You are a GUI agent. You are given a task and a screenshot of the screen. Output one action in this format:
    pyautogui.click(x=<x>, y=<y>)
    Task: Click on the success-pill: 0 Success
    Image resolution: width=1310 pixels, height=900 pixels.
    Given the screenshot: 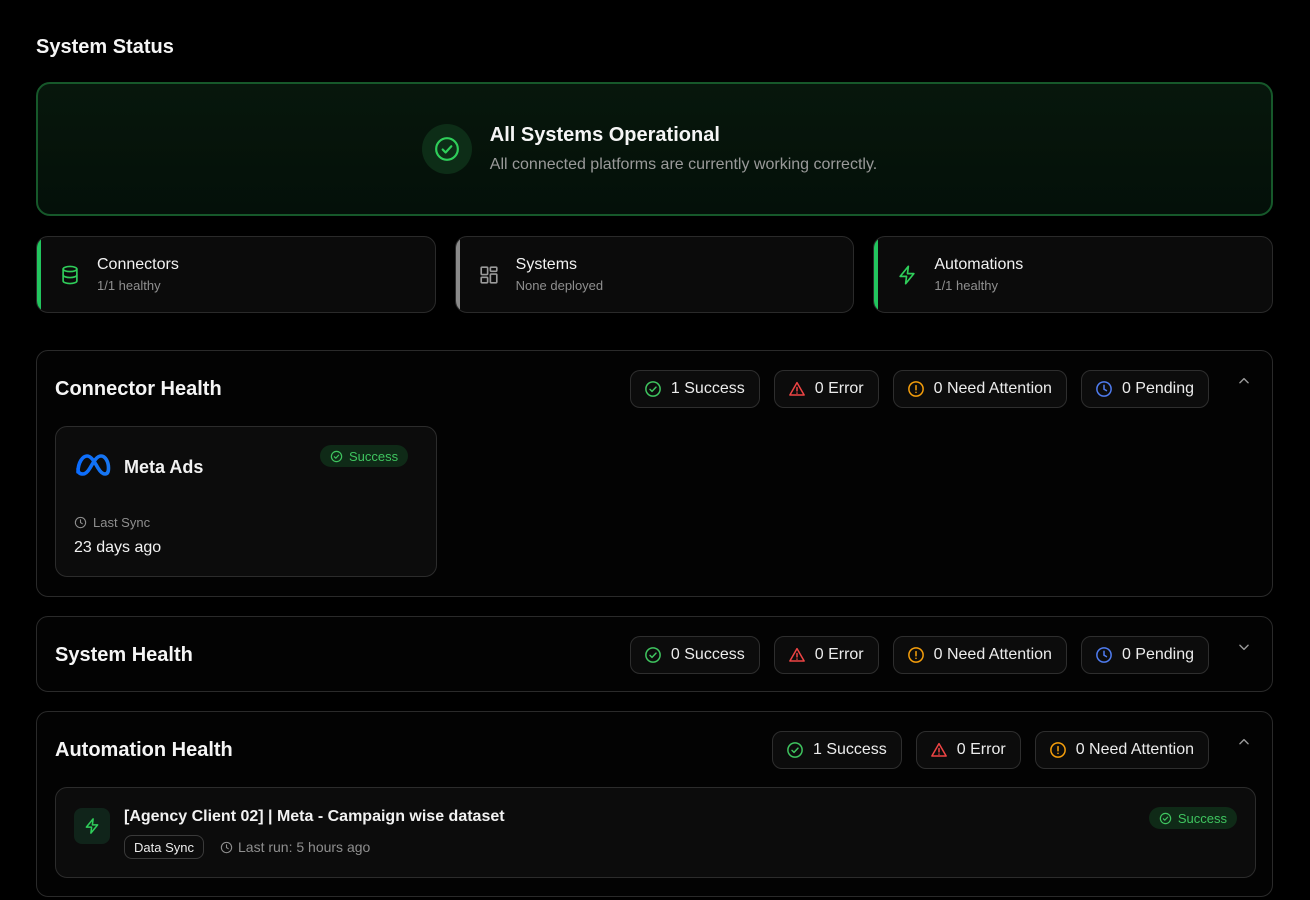 What is the action you would take?
    pyautogui.click(x=694, y=655)
    